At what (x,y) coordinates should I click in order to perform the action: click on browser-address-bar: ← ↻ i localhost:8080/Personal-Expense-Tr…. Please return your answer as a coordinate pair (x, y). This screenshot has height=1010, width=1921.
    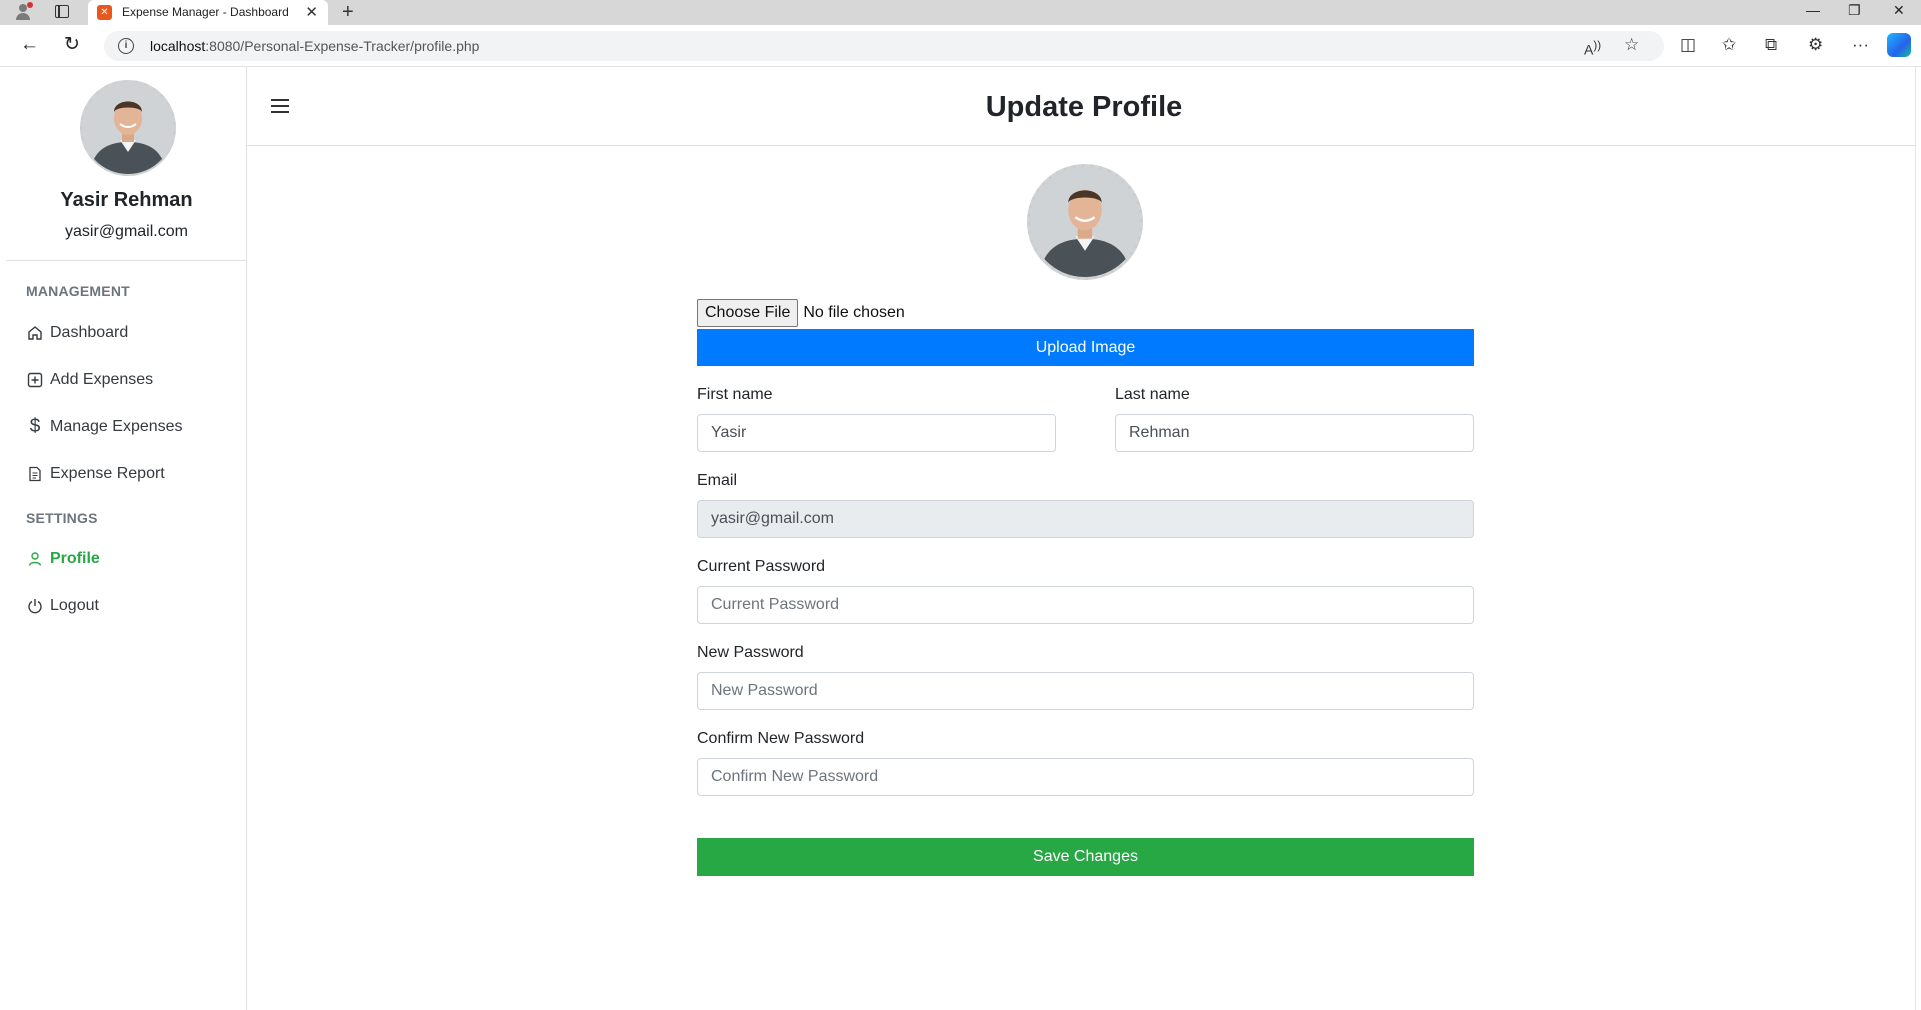
    Looking at the image, I should click on (960, 46).